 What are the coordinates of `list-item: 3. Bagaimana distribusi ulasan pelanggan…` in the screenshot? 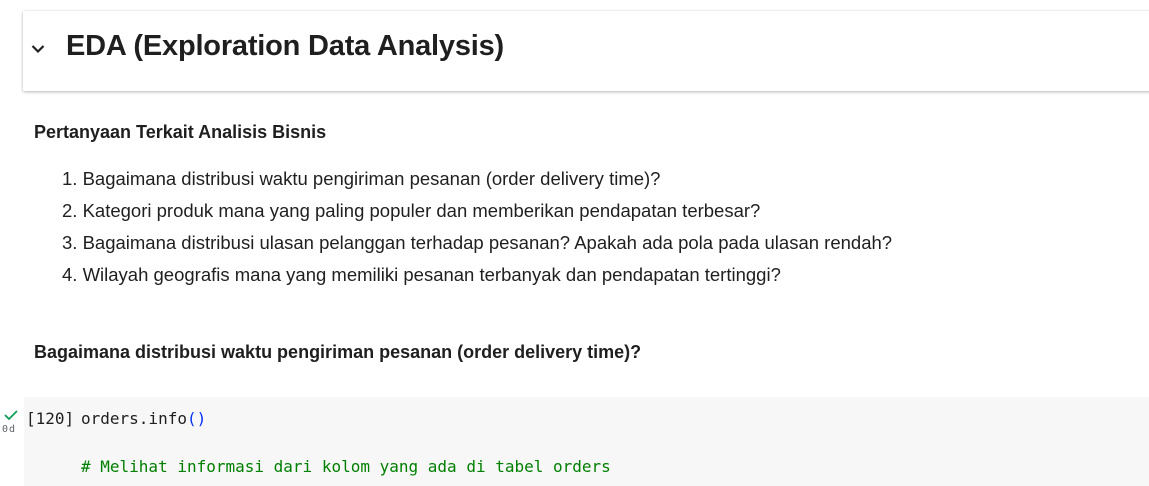 It's located at (477, 242).